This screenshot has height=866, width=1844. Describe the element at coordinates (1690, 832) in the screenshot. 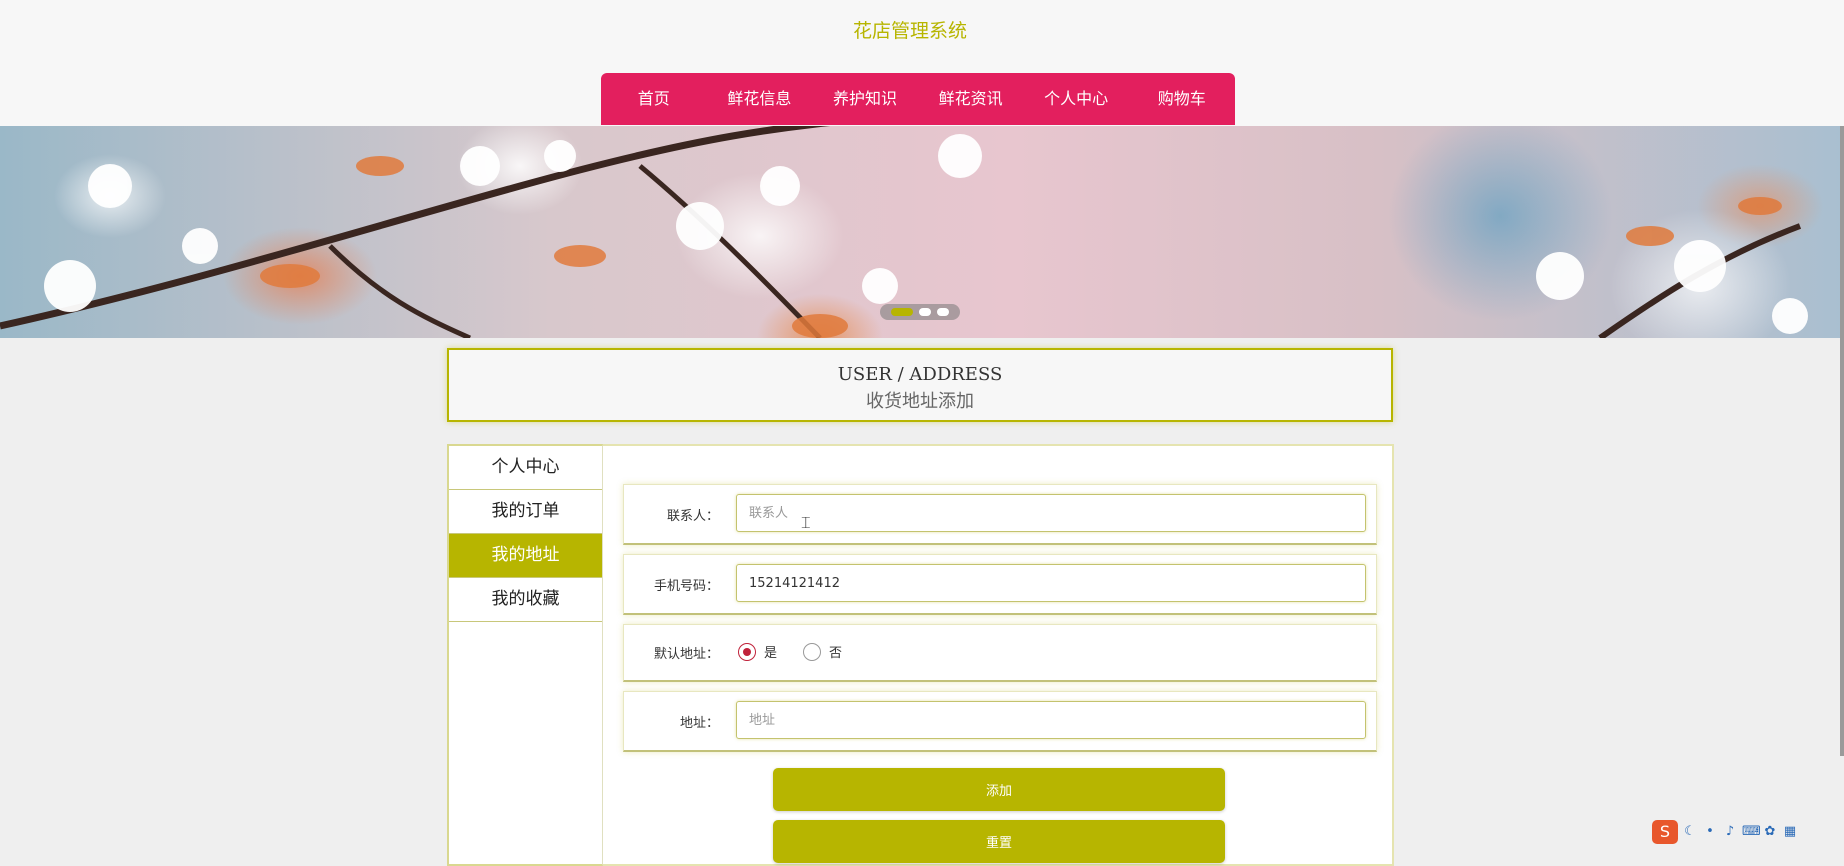

I see `moon-icon: ☾` at that location.